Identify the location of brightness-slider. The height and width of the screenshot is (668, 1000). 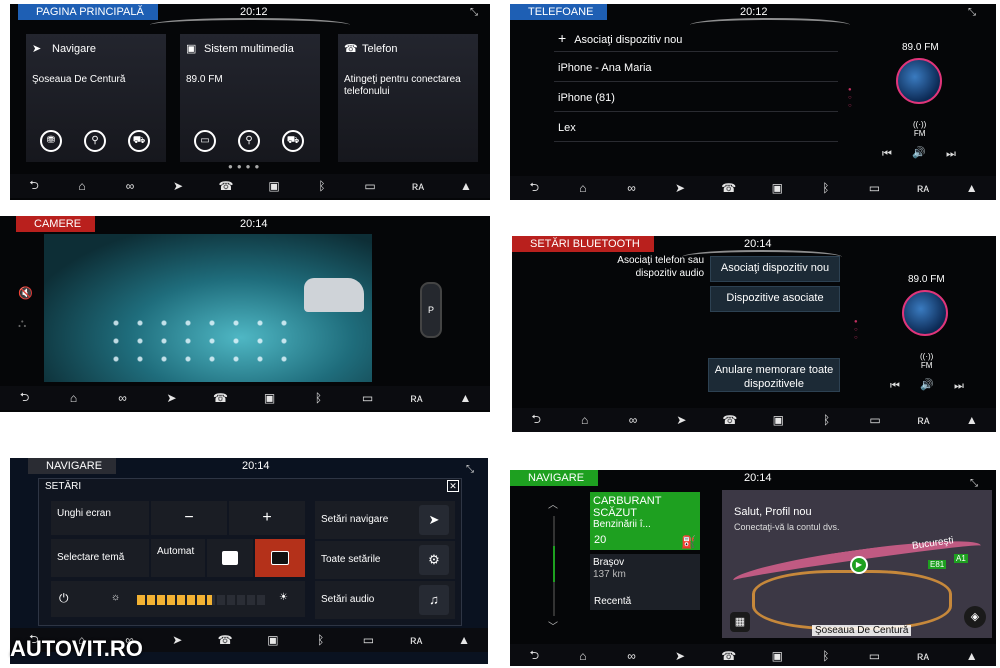
(202, 600).